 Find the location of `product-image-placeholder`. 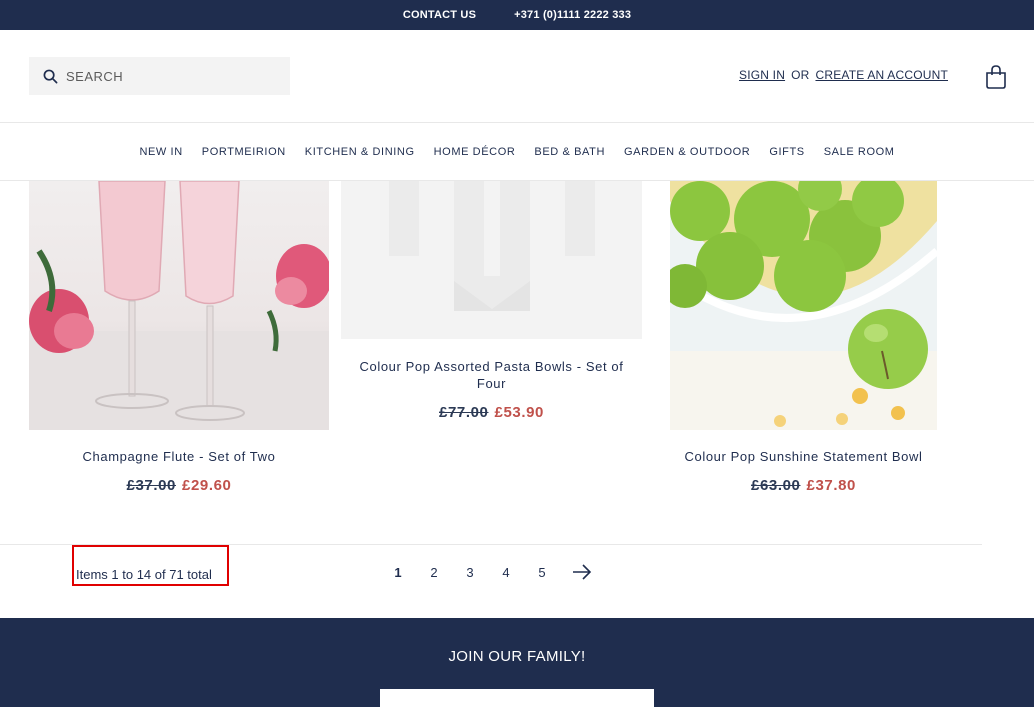

product-image-placeholder is located at coordinates (491, 260).